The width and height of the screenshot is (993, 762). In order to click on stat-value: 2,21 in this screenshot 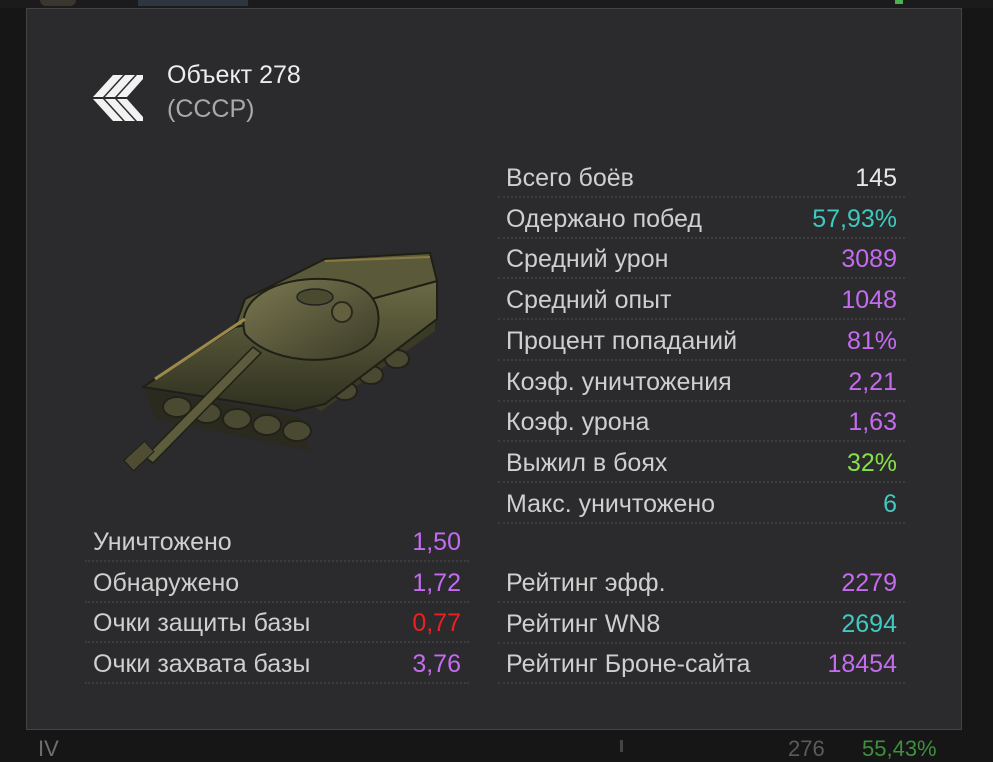, I will do `click(872, 381)`.